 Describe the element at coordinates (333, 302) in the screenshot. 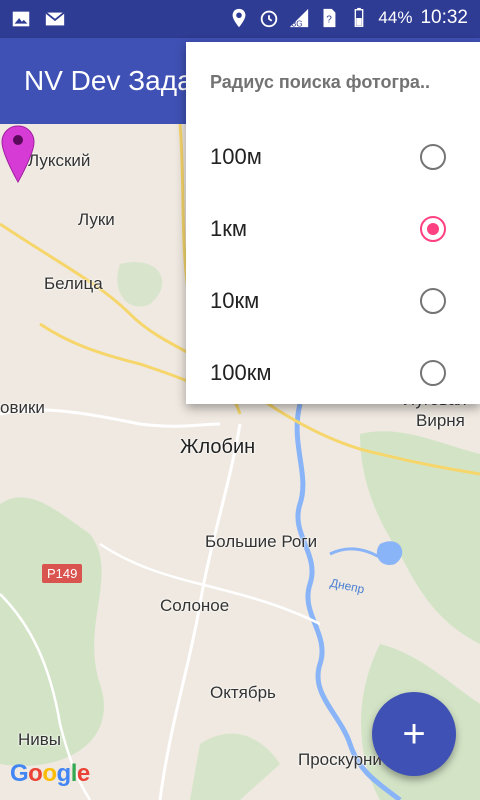

I see `menu-option-10km: 10км` at that location.